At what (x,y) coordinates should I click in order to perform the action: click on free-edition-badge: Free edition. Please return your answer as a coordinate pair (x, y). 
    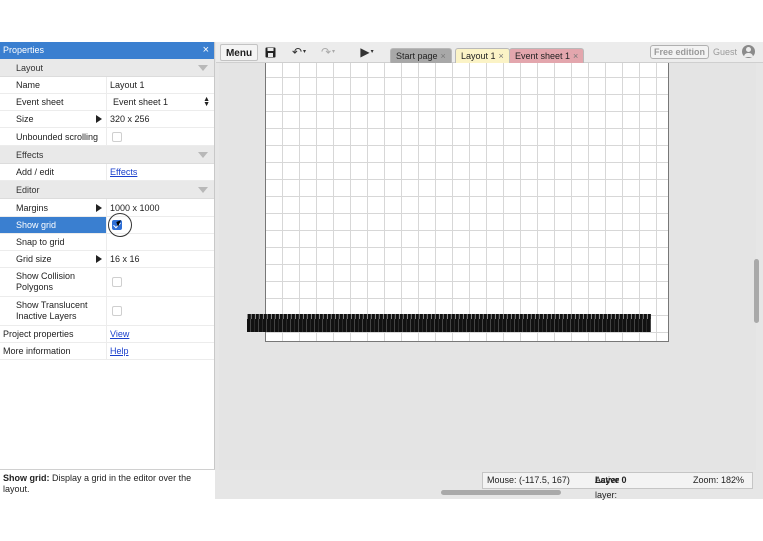
    Looking at the image, I should click on (680, 52).